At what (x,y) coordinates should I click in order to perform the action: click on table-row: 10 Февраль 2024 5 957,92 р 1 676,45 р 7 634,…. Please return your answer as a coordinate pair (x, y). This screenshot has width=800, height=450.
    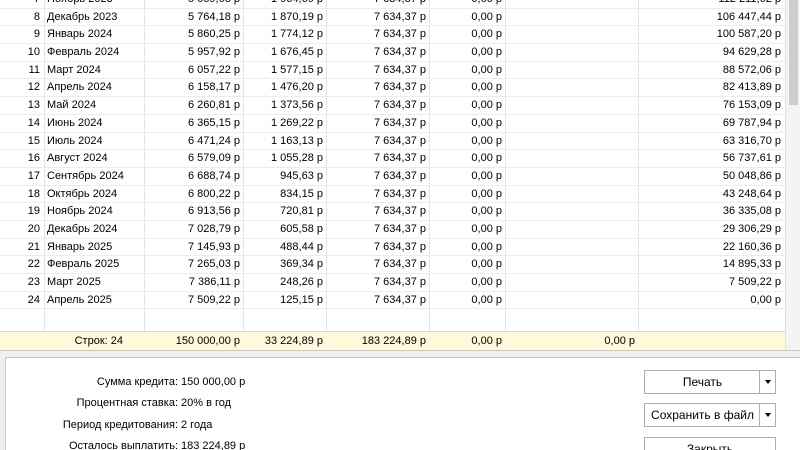
    Looking at the image, I should click on (392, 53).